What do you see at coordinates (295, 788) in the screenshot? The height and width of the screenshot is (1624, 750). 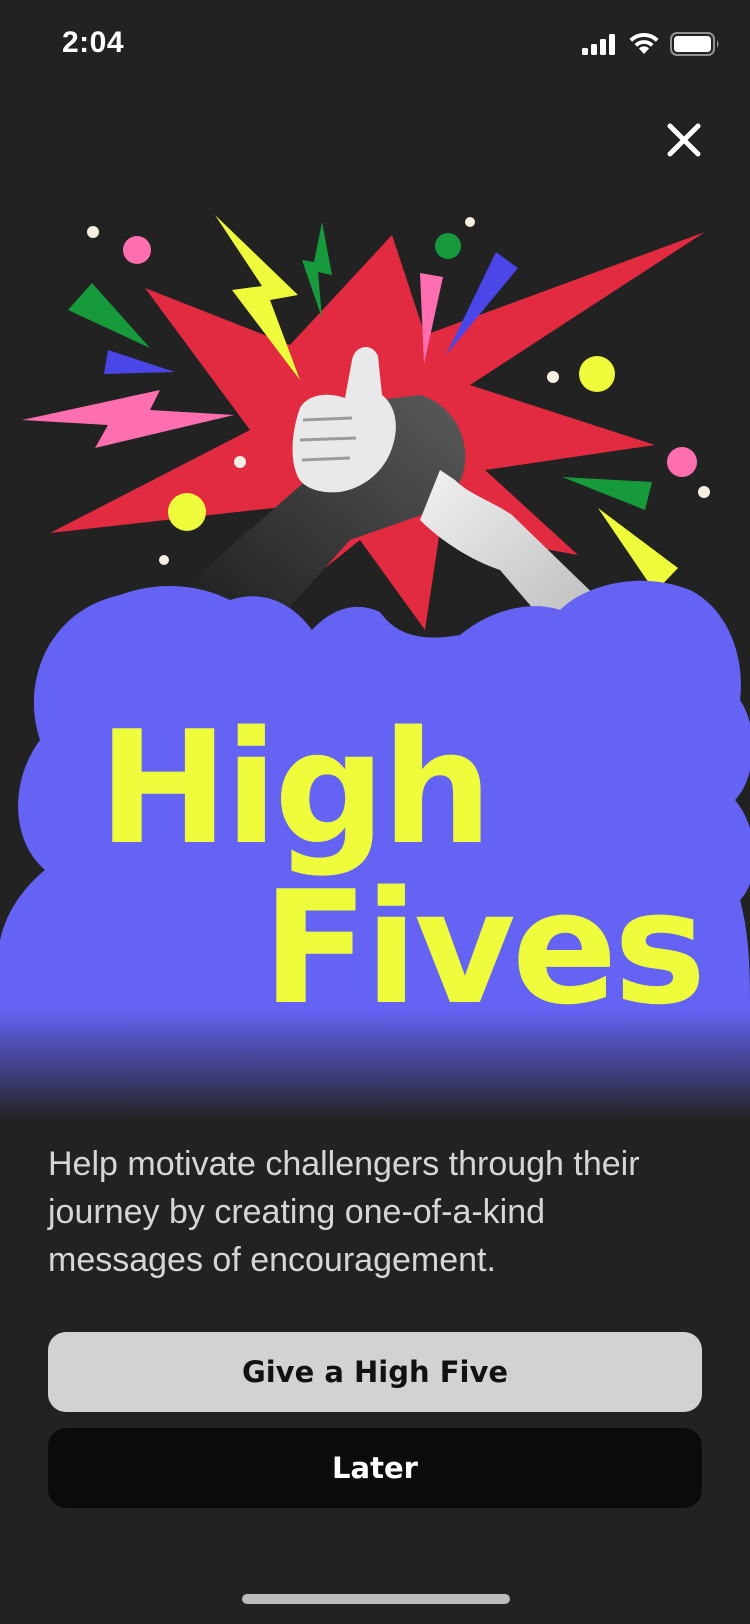 I see `hero-title-line-1: High` at bounding box center [295, 788].